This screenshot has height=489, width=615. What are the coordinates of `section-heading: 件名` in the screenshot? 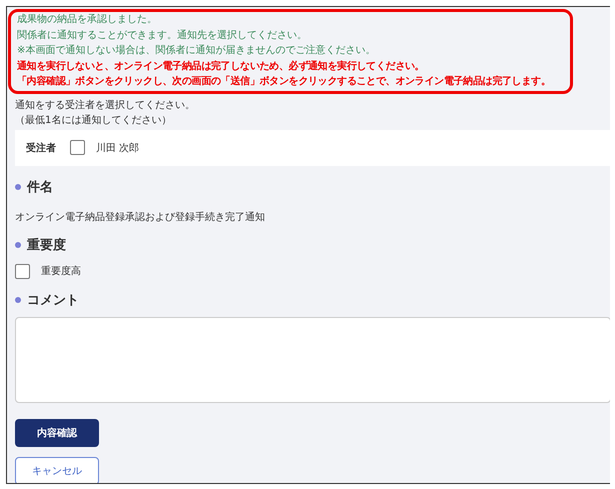 It's located at (40, 187).